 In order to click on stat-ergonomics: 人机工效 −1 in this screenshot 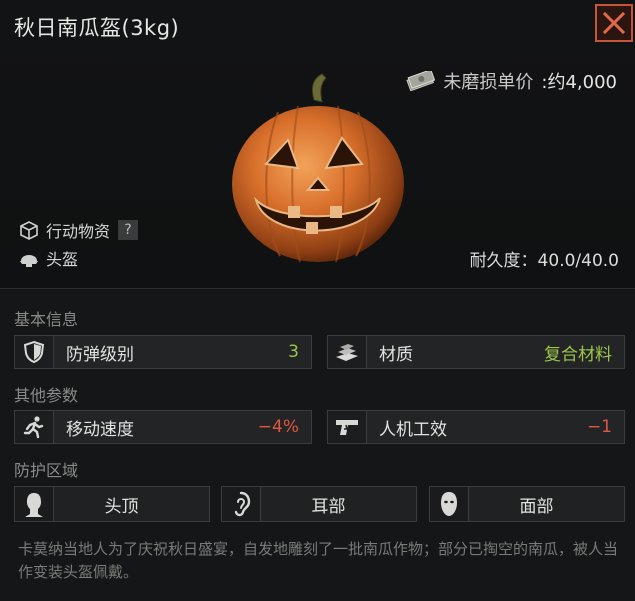, I will do `click(476, 427)`.